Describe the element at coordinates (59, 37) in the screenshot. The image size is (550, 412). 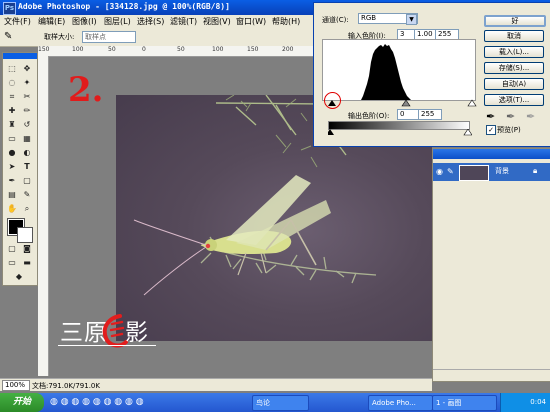
I see `sample-size-label: 取样大小:` at that location.